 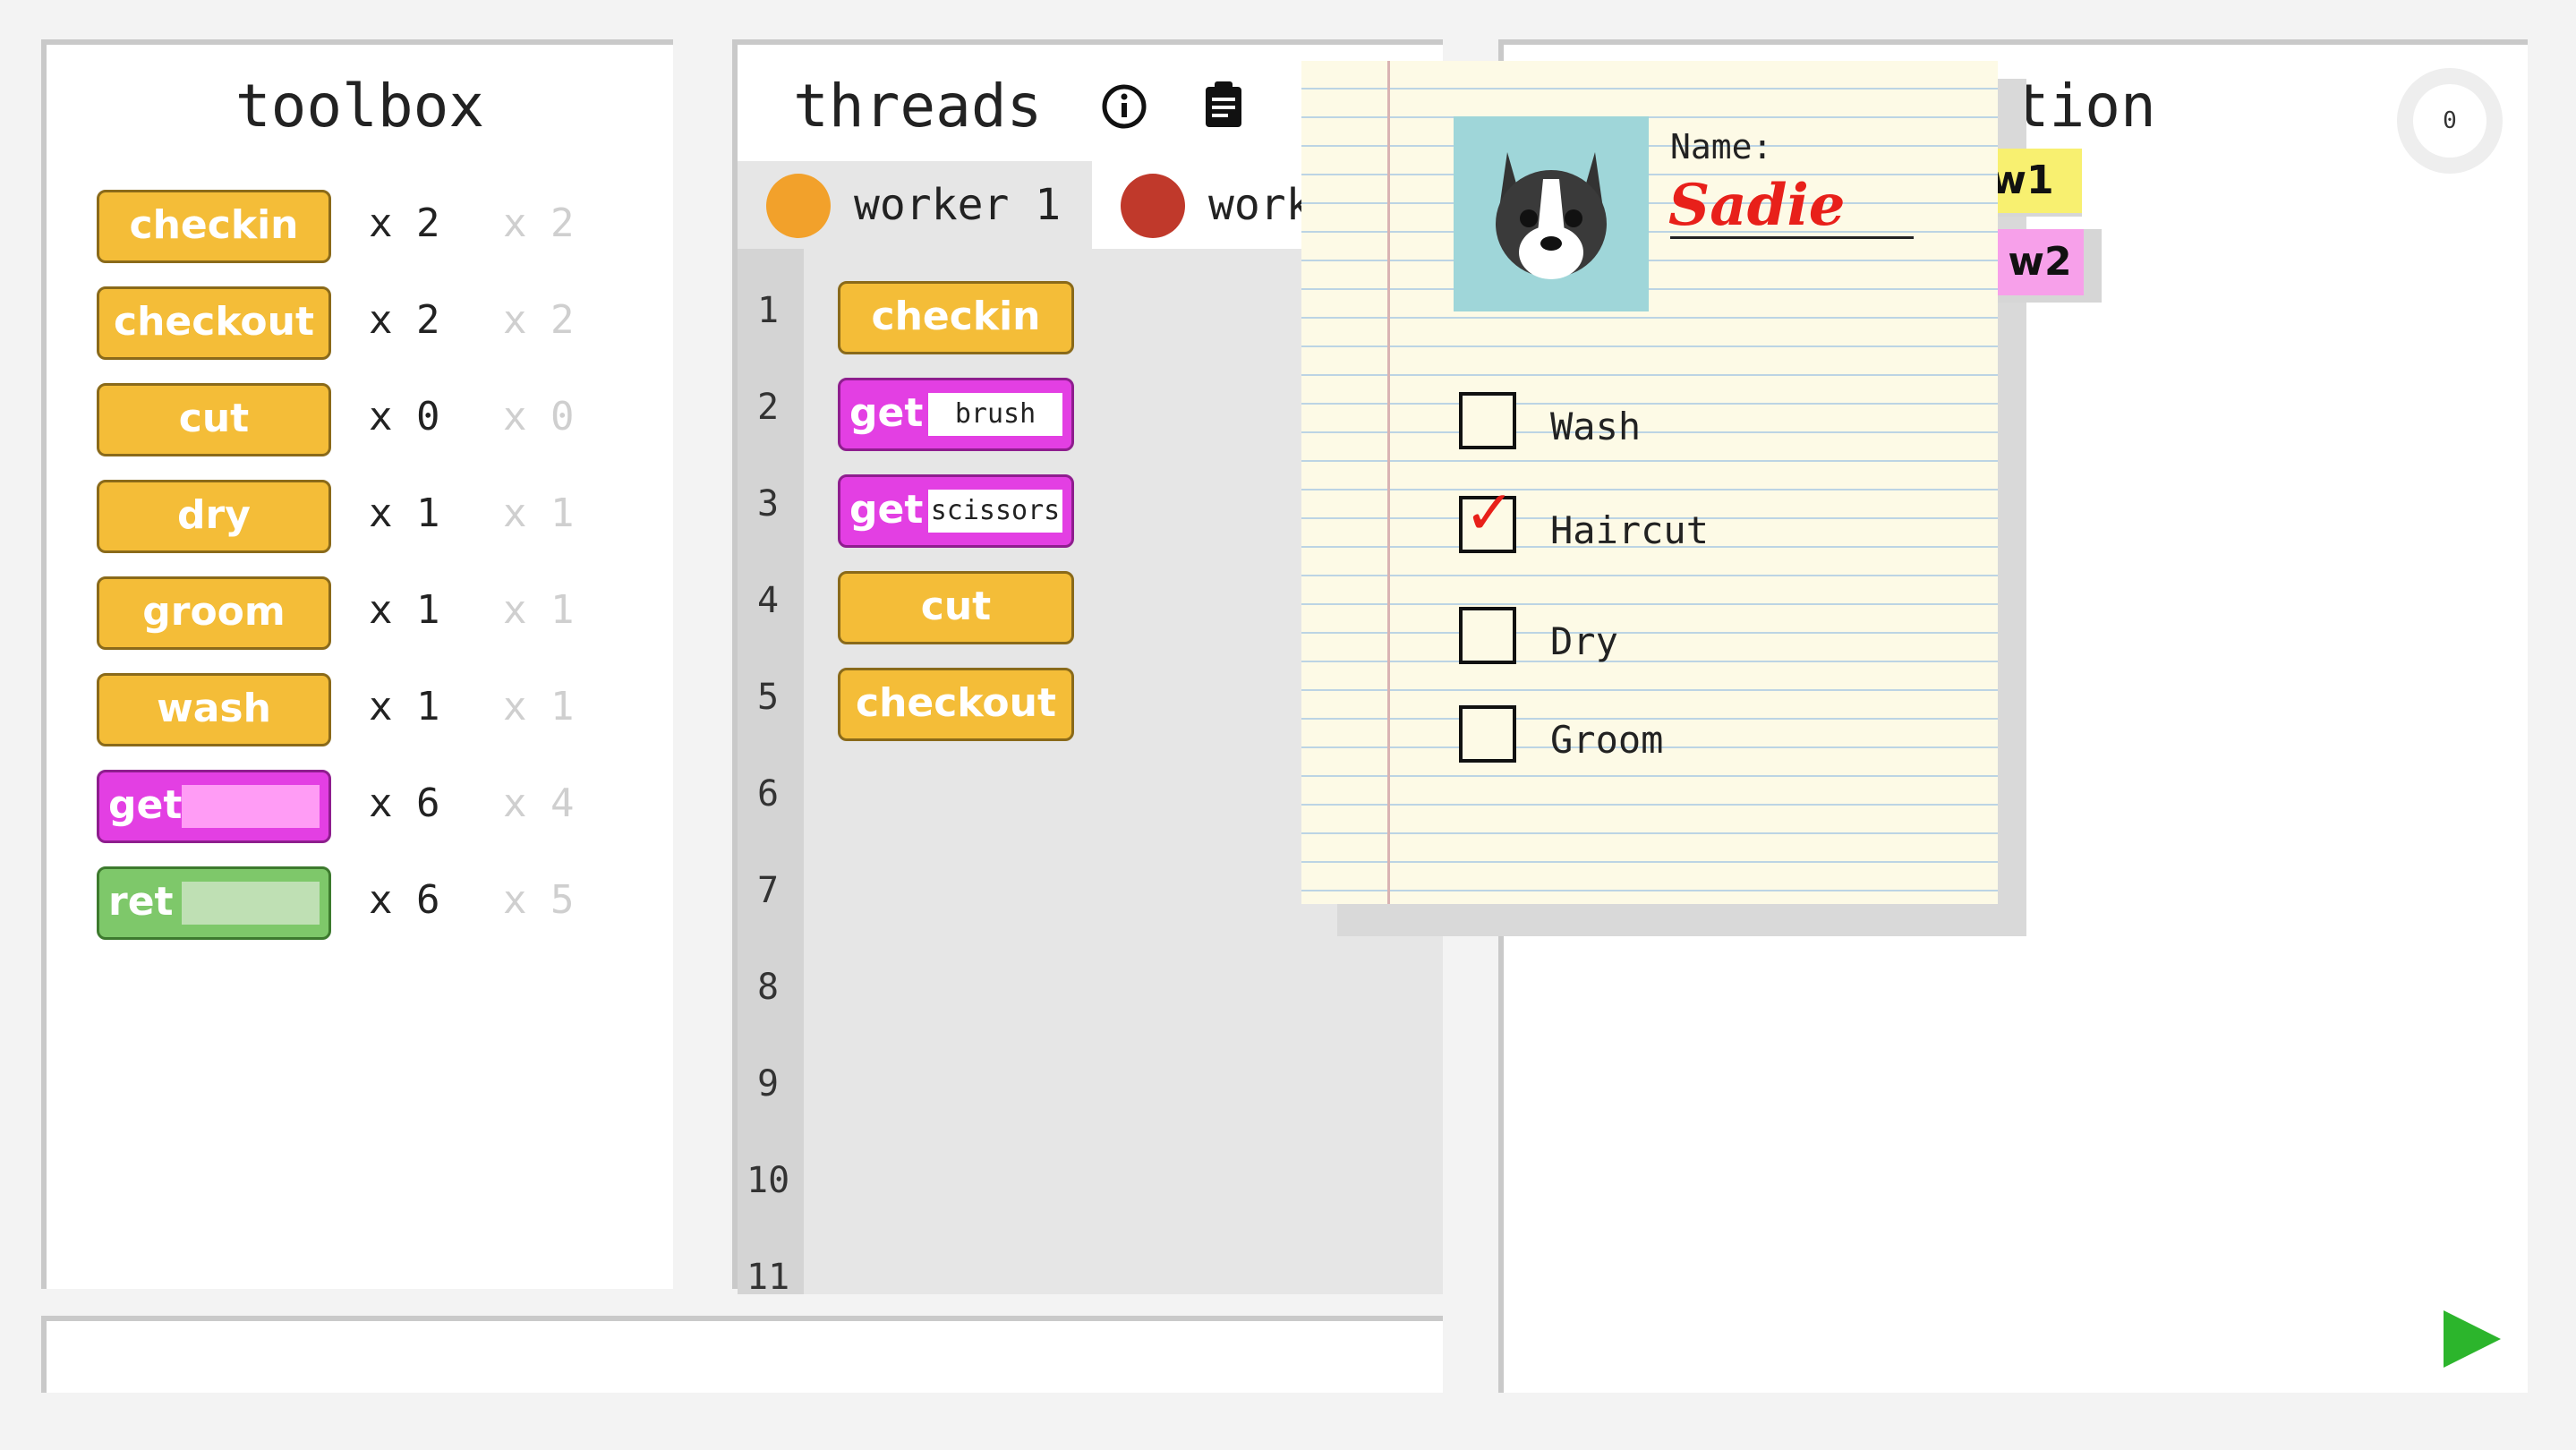 I want to click on play-button-icon, so click(x=2472, y=1339).